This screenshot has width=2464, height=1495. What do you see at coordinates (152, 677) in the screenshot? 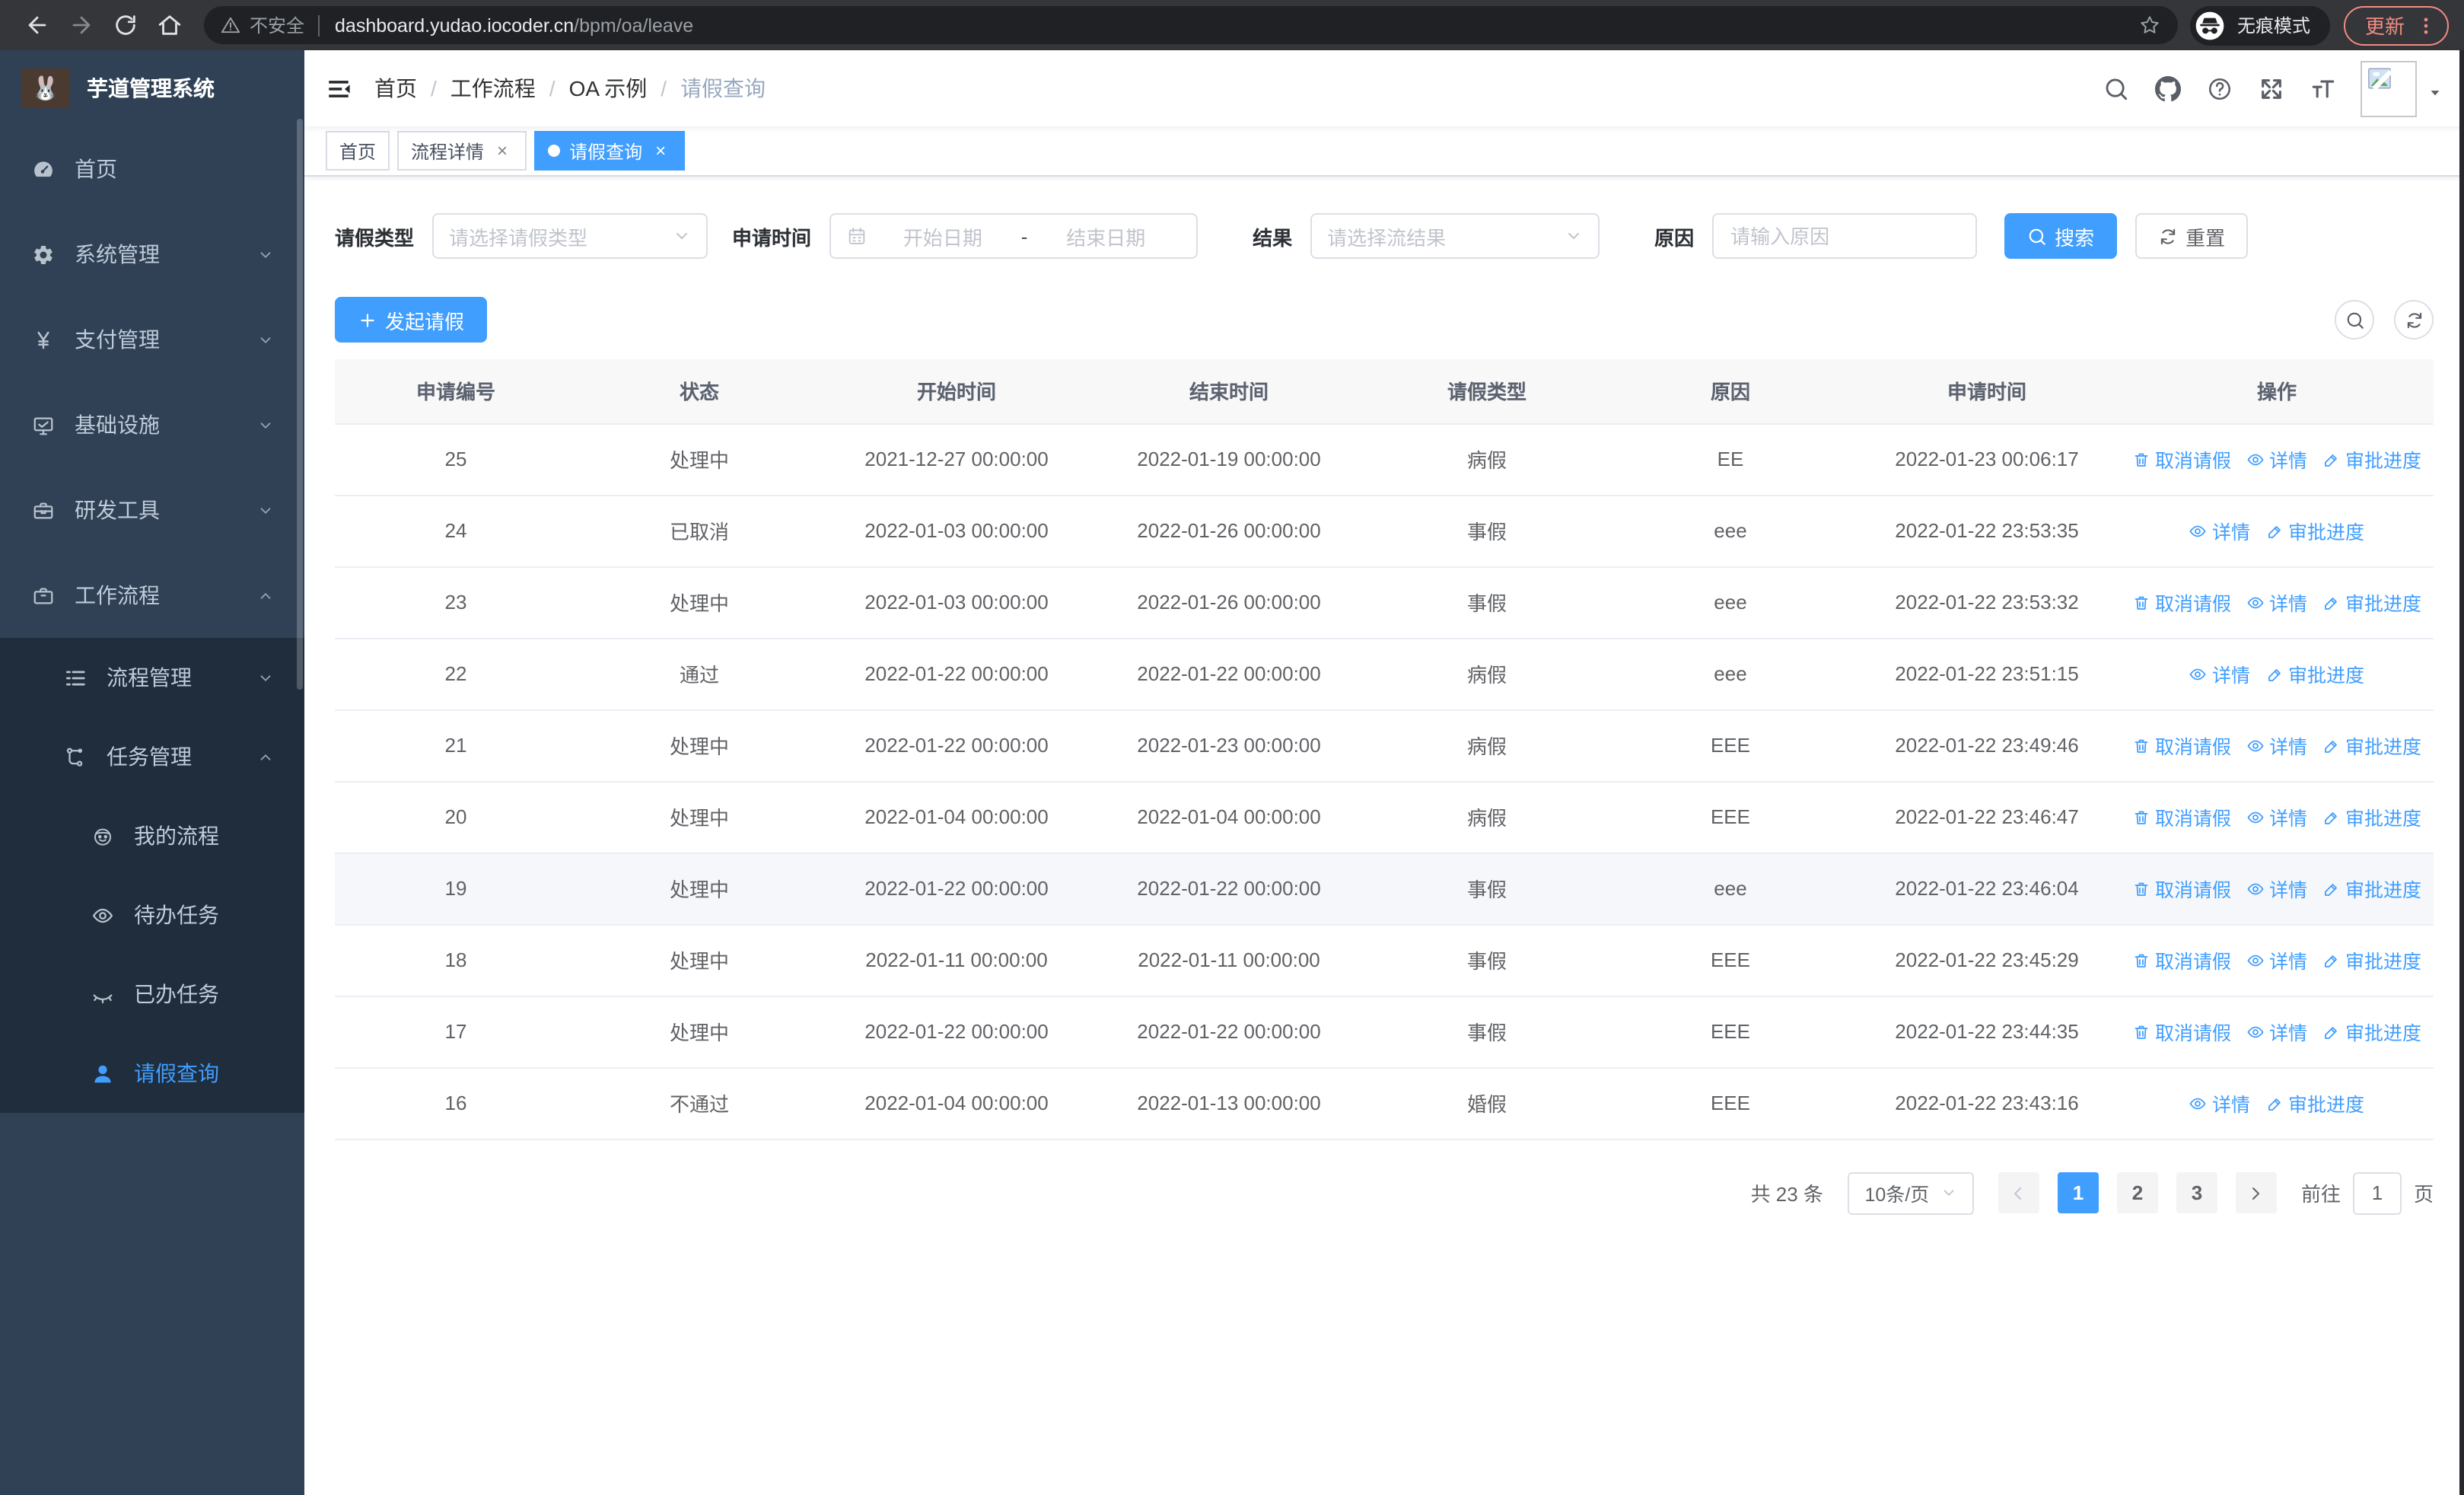
I see `sidebar-item: 流程管理` at bounding box center [152, 677].